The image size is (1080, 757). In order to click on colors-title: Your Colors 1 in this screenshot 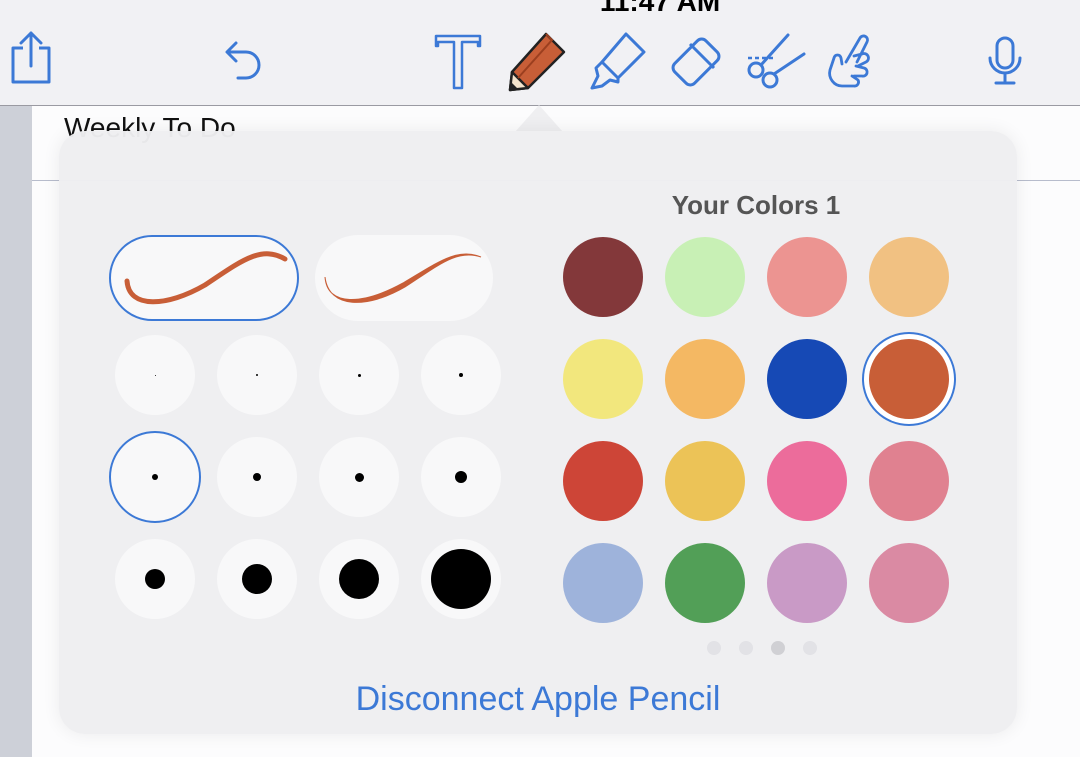, I will do `click(756, 205)`.